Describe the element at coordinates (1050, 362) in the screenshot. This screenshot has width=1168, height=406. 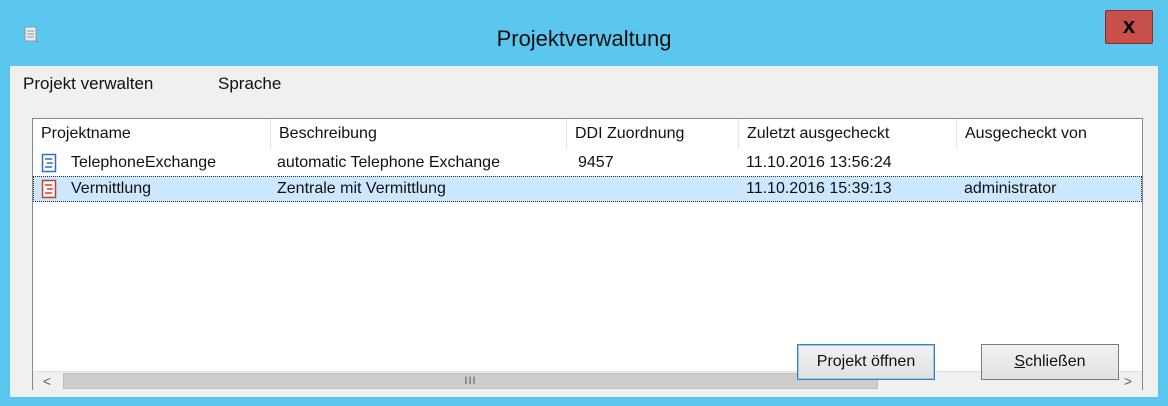
I see `close-button: Schließen` at that location.